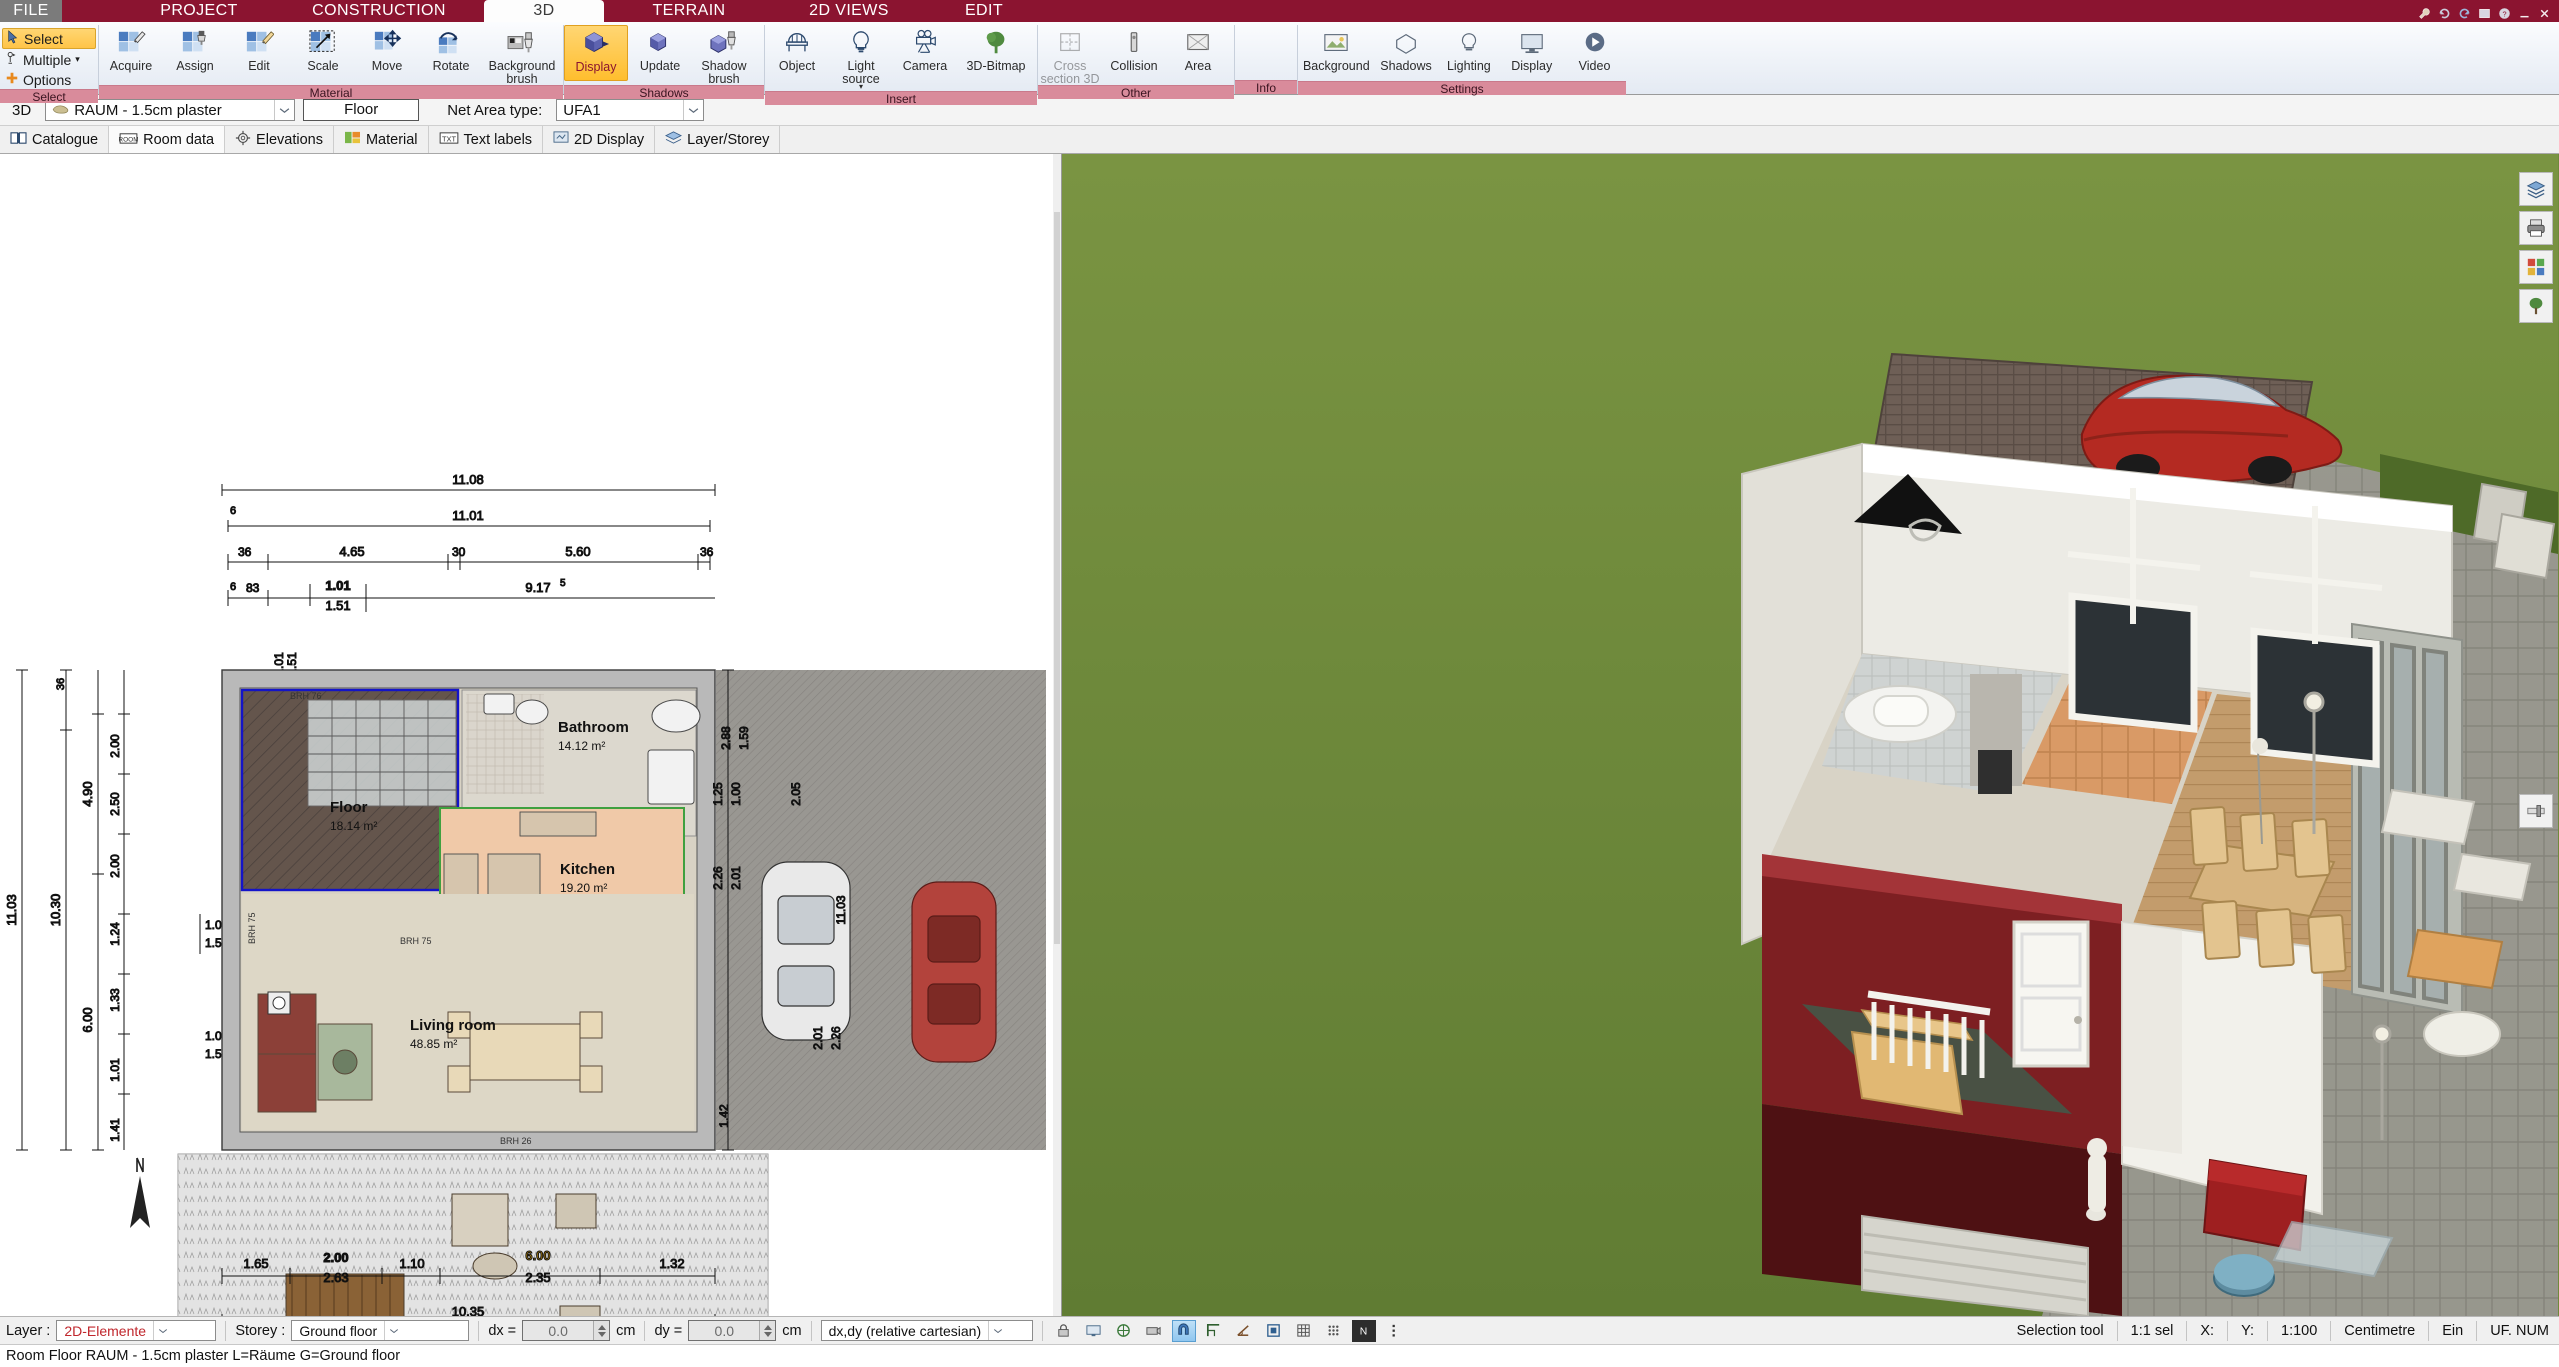 Image resolution: width=2559 pixels, height=1367 pixels. Describe the element at coordinates (566, 1330) in the screenshot. I see `dx-input: 0.0` at that location.